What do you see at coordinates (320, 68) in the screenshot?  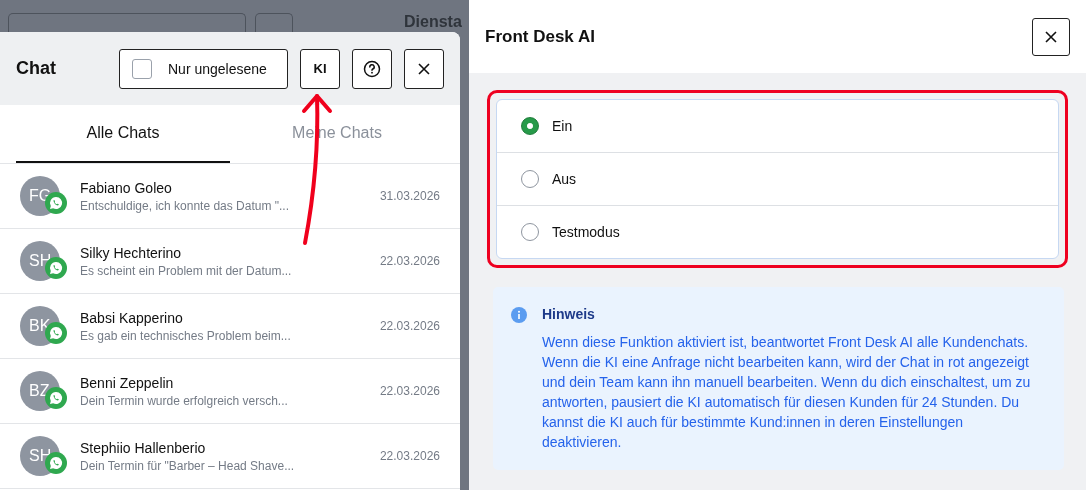 I see `ai-button: KI` at bounding box center [320, 68].